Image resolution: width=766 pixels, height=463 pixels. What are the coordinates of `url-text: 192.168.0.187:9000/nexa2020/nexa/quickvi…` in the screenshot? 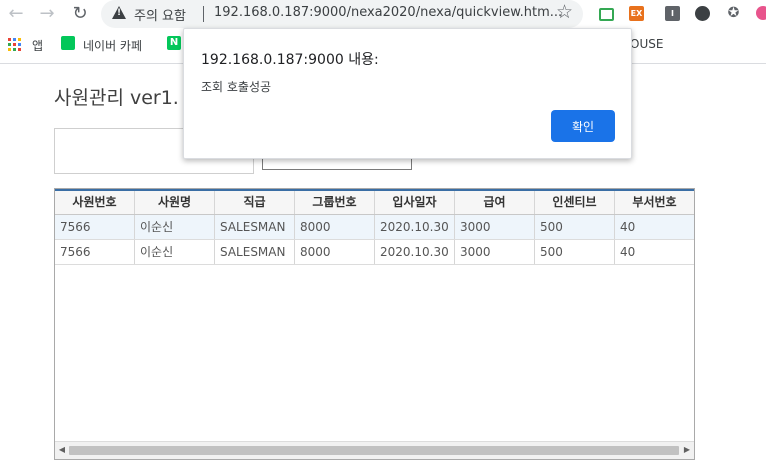 It's located at (388, 12).